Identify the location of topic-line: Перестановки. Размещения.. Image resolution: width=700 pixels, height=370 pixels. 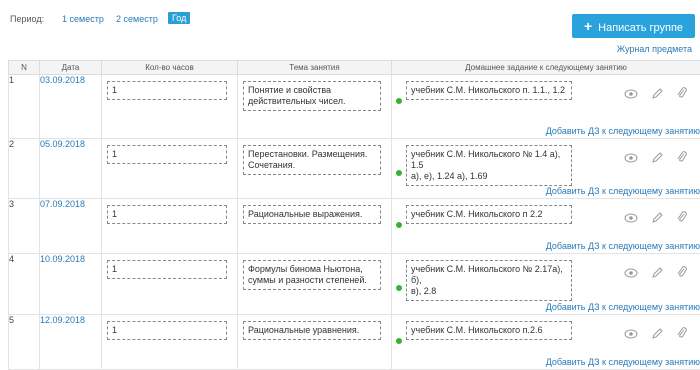
(312, 154).